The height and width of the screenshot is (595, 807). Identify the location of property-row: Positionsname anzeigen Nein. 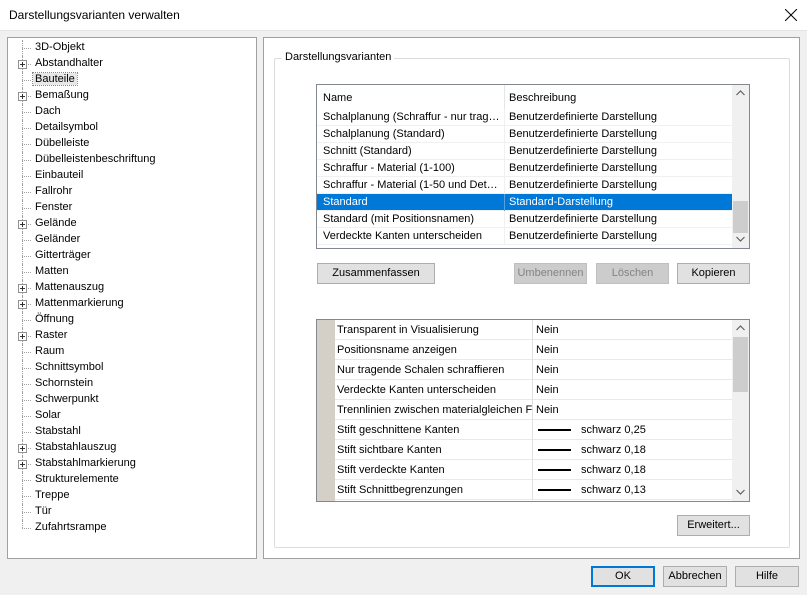
(534, 350).